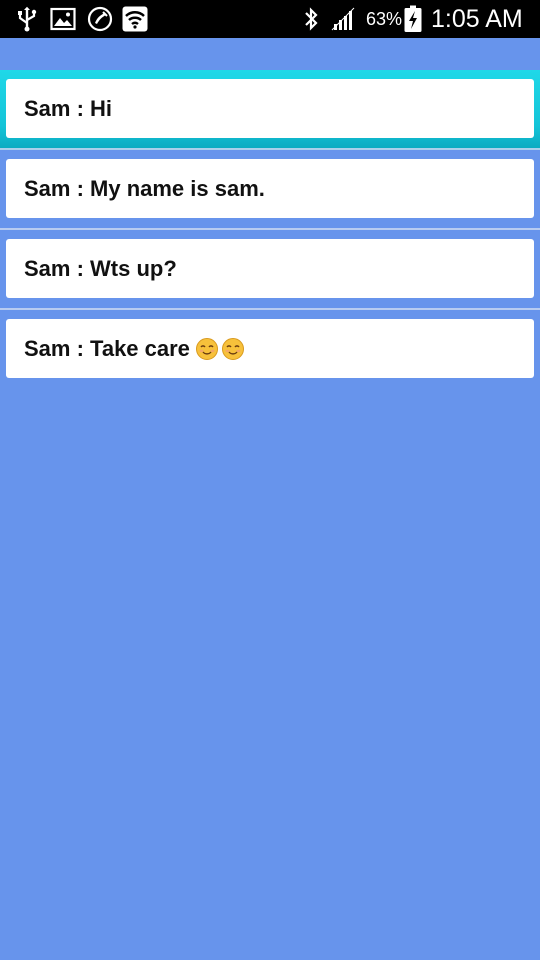 Image resolution: width=540 pixels, height=960 pixels. I want to click on status-bar: 63% 1:05 AM, so click(270, 19).